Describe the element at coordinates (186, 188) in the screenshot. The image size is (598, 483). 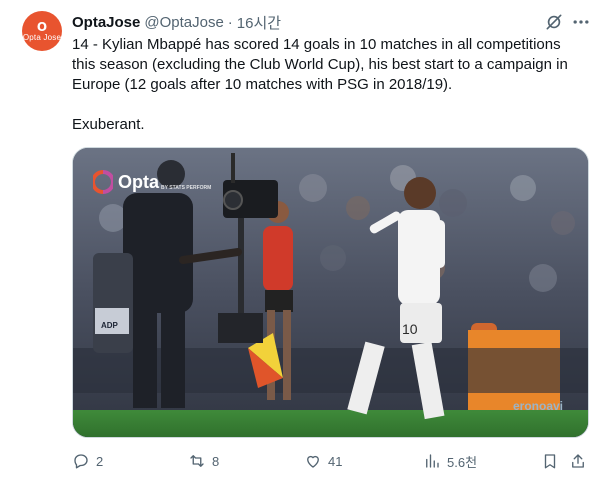
I see `opta-watermark-sub: BY STATS PERFORM` at that location.